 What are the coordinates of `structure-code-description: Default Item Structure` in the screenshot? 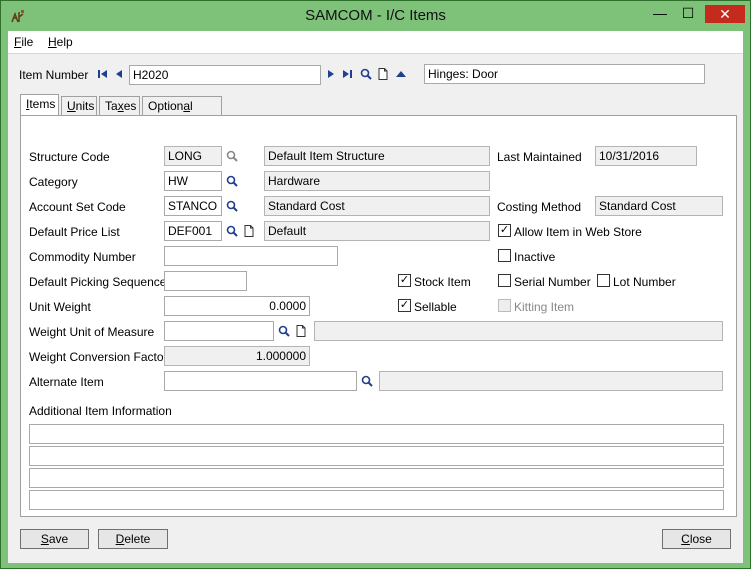 It's located at (377, 156).